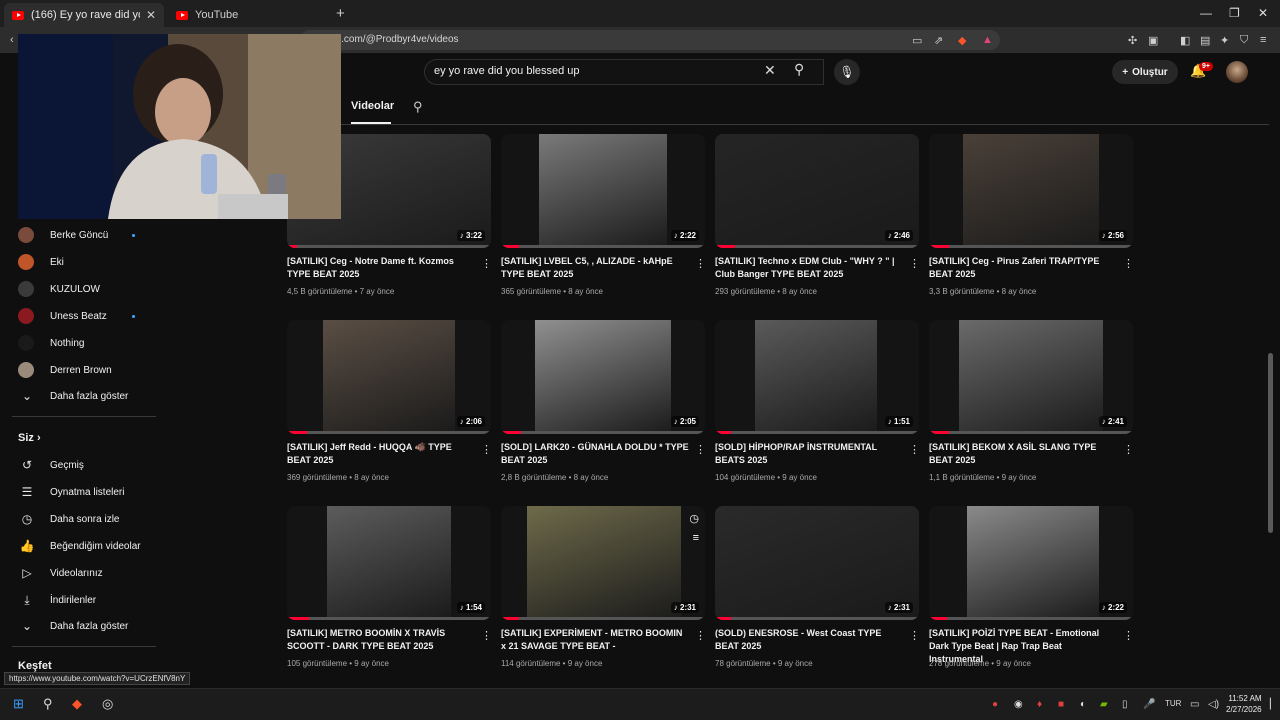 The width and height of the screenshot is (1280, 720). What do you see at coordinates (1018, 704) in the screenshot?
I see `tray-app-icon: ◉` at bounding box center [1018, 704].